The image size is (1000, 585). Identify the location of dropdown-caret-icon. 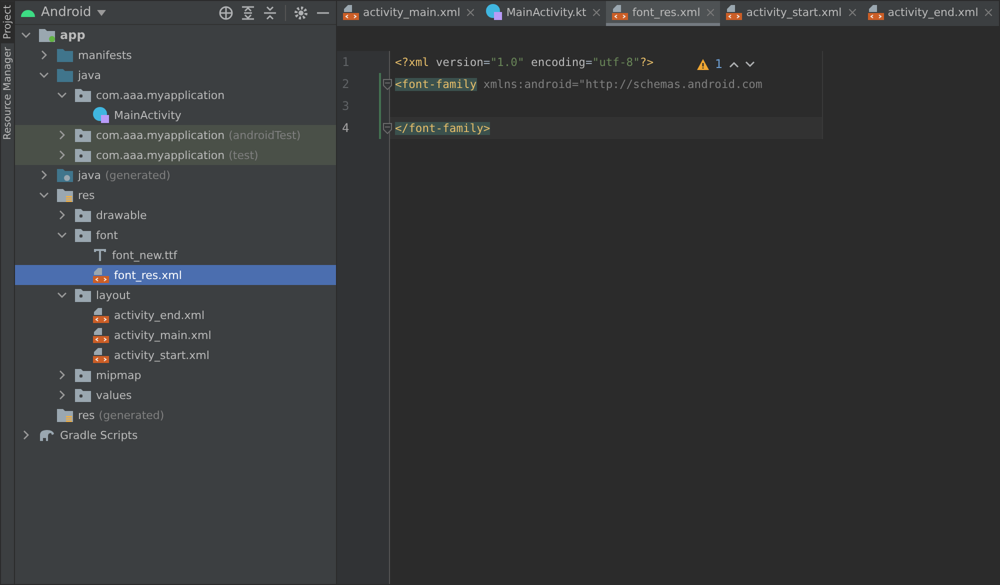
(101, 13).